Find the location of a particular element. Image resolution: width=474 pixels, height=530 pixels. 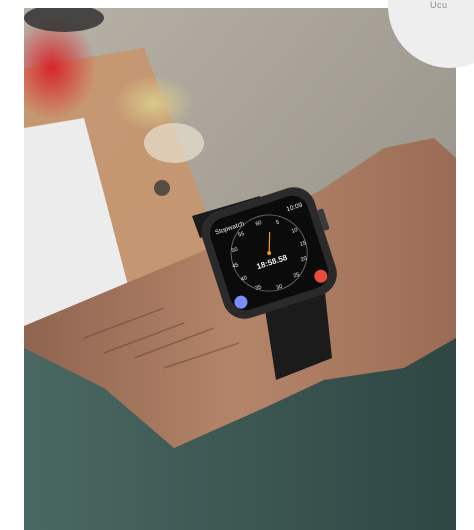

corner-badge-text: Ucu is located at coordinates (439, 5).